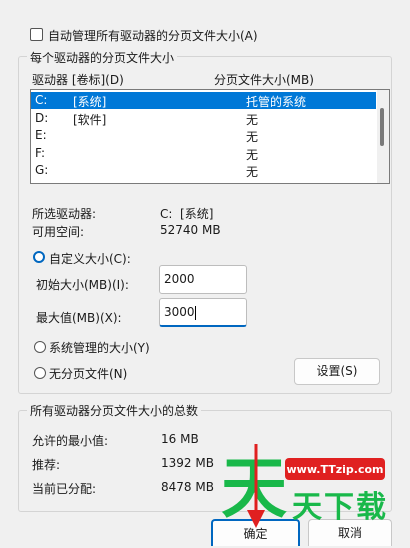 The height and width of the screenshot is (548, 410). Describe the element at coordinates (36, 34) in the screenshot. I see `auto-manage-checkbox` at that location.